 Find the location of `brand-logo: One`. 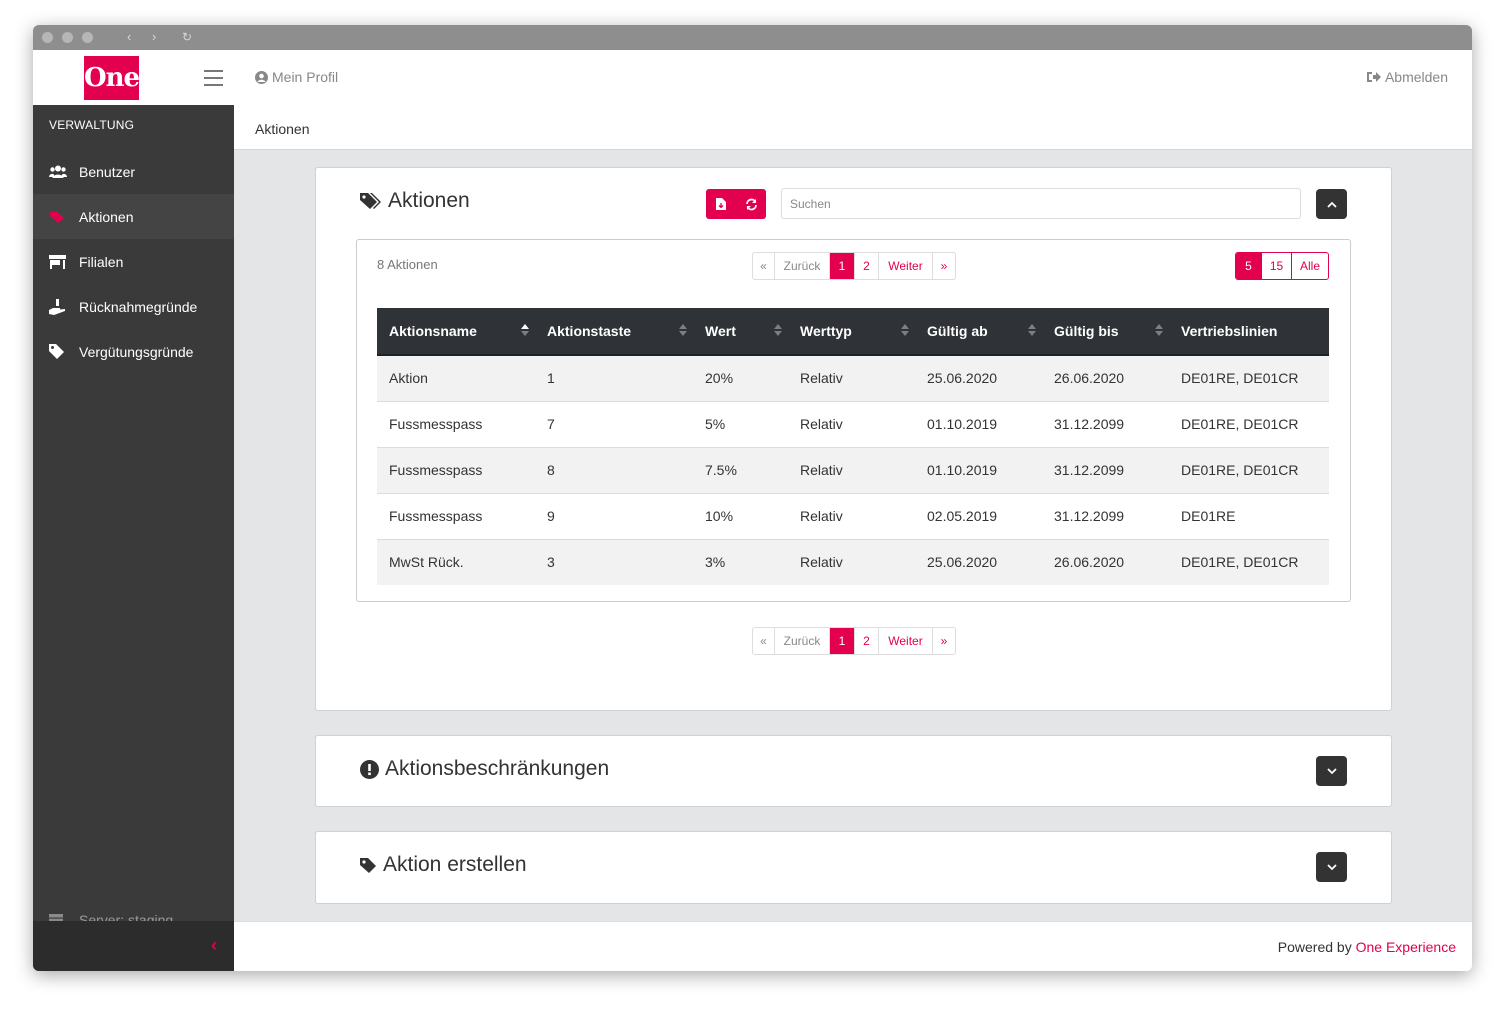

brand-logo: One is located at coordinates (112, 78).